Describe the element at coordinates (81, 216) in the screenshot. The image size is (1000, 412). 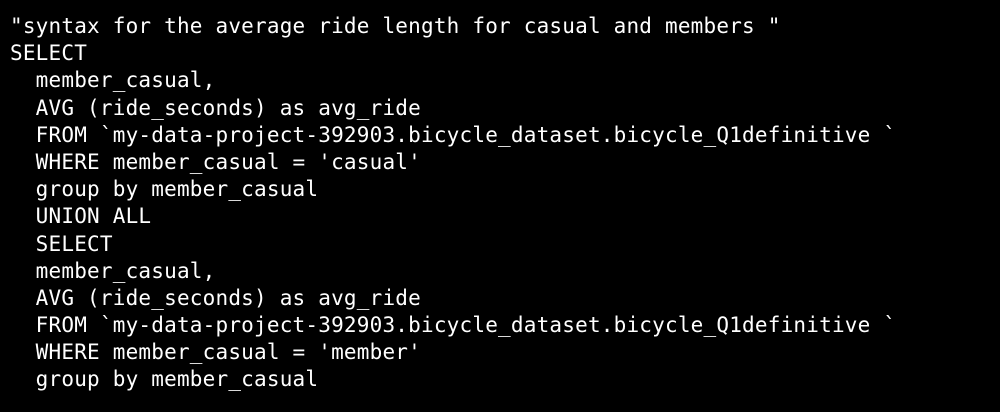
I see `code-line-union-all: UNION ALL` at that location.